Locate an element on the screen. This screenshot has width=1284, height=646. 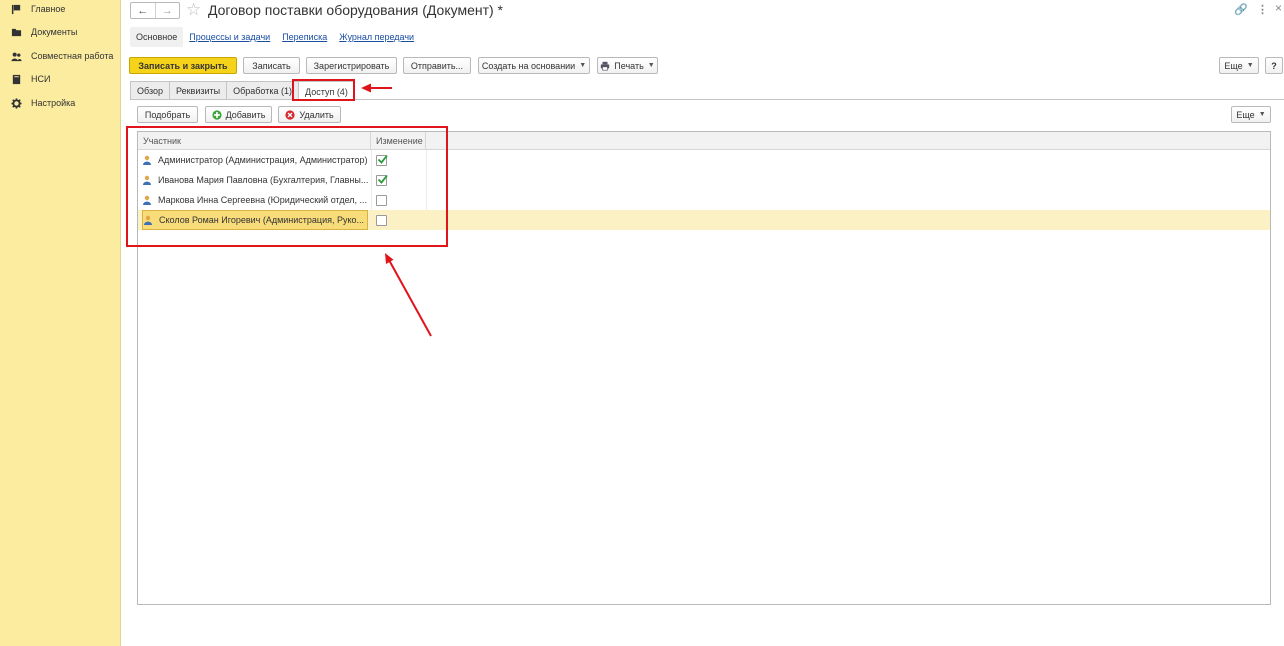
gear-icon is located at coordinates (16, 103).